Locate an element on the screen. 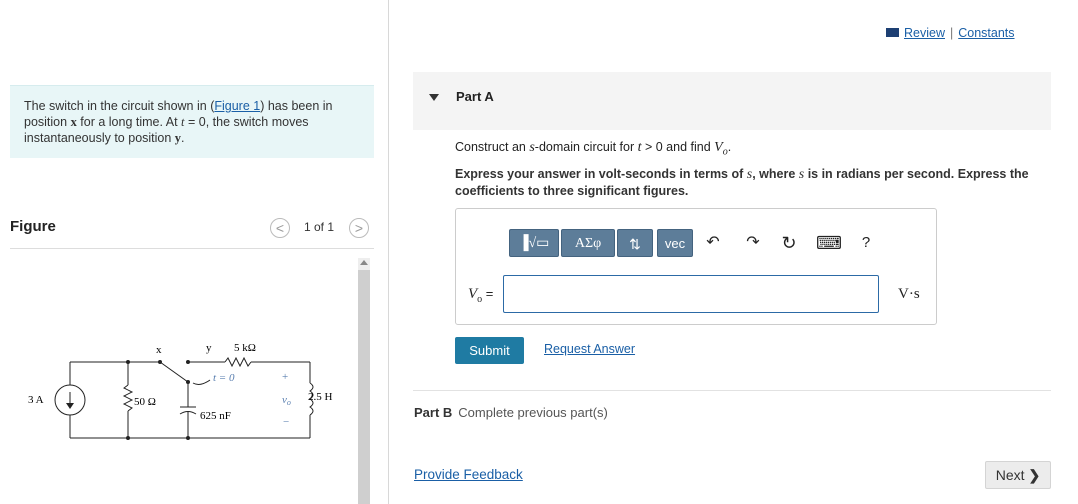  provide-feedback-link: Provide Feedback is located at coordinates (468, 474).